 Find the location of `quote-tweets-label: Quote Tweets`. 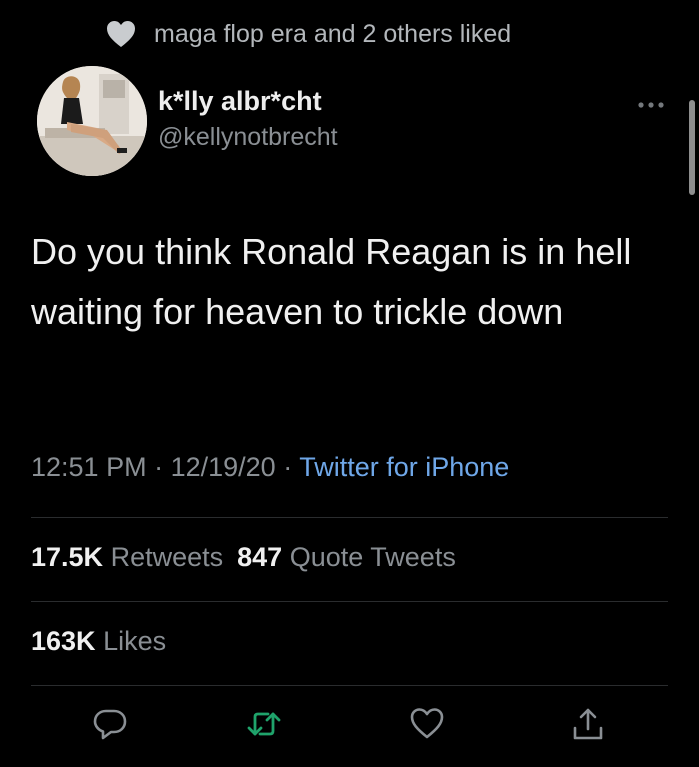

quote-tweets-label: Quote Tweets is located at coordinates (372, 557).